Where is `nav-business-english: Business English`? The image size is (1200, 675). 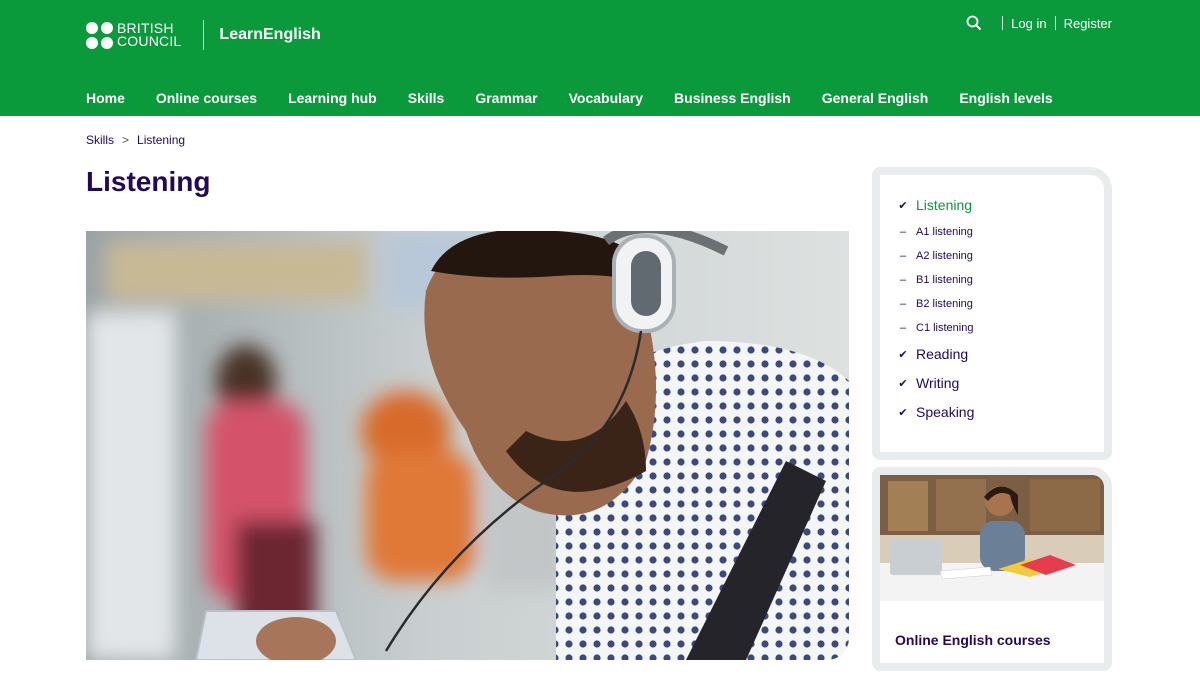 nav-business-english: Business English is located at coordinates (732, 98).